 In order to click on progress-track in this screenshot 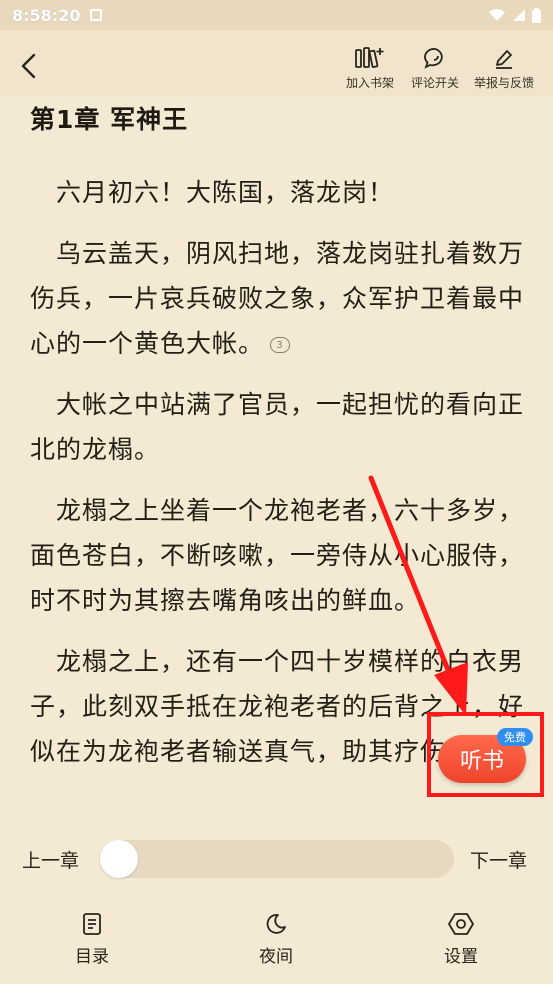, I will do `click(278, 859)`.